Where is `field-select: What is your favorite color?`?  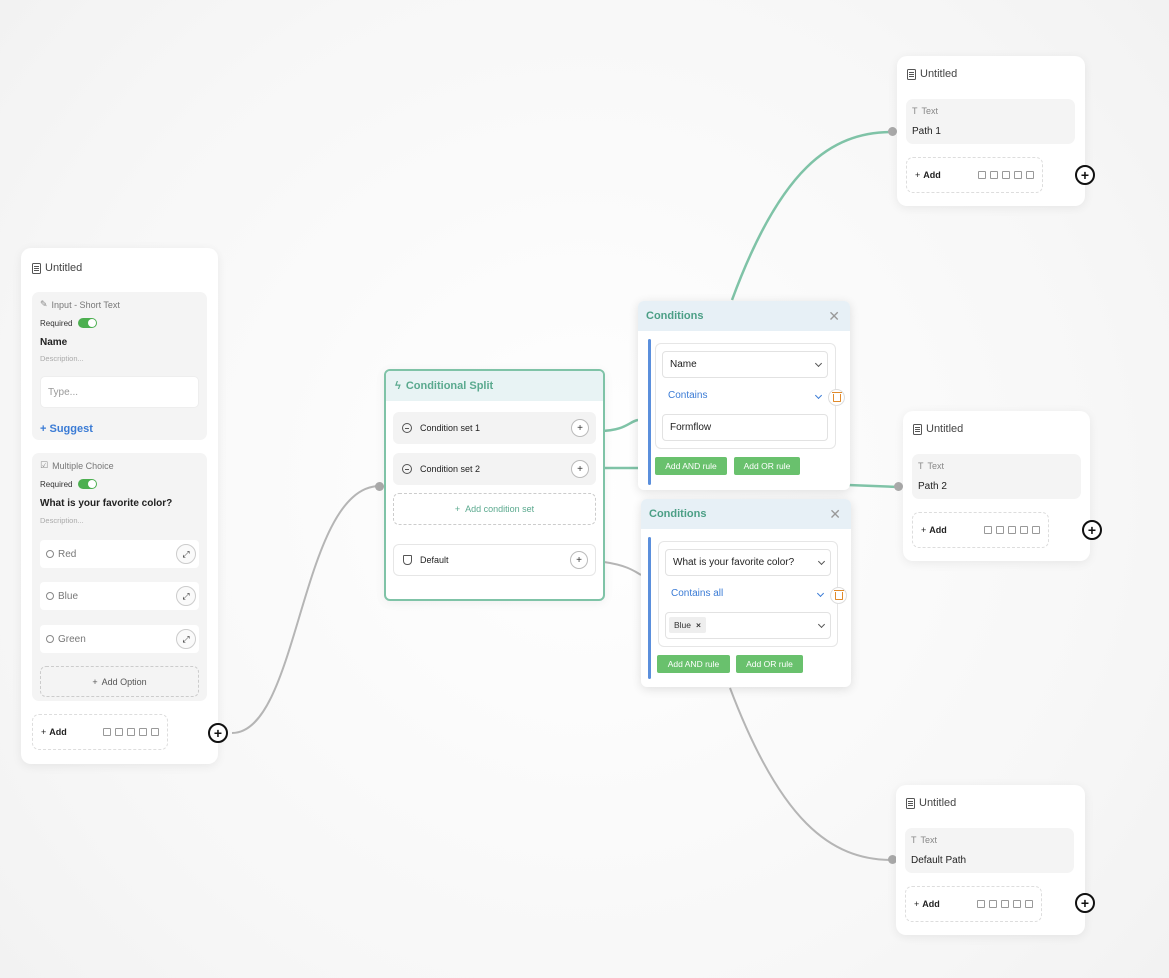
field-select: What is your favorite color? is located at coordinates (748, 562).